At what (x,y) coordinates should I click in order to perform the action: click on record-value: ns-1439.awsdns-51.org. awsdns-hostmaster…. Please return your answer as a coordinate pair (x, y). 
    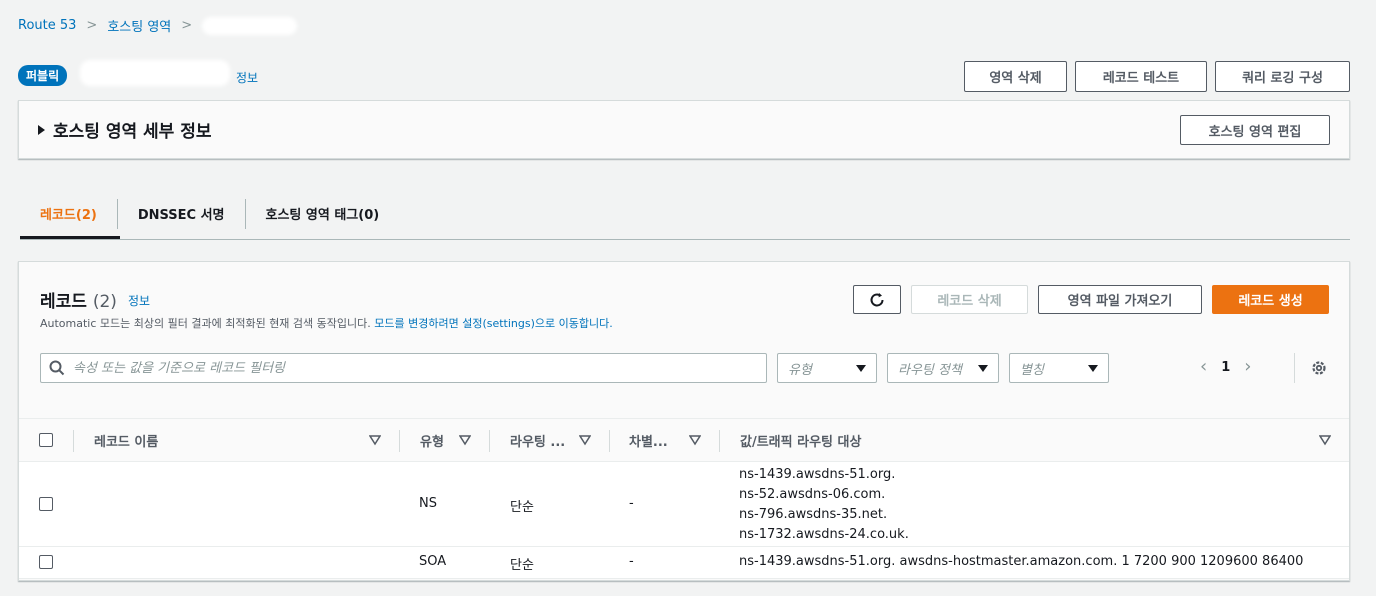
    Looking at the image, I should click on (1021, 561).